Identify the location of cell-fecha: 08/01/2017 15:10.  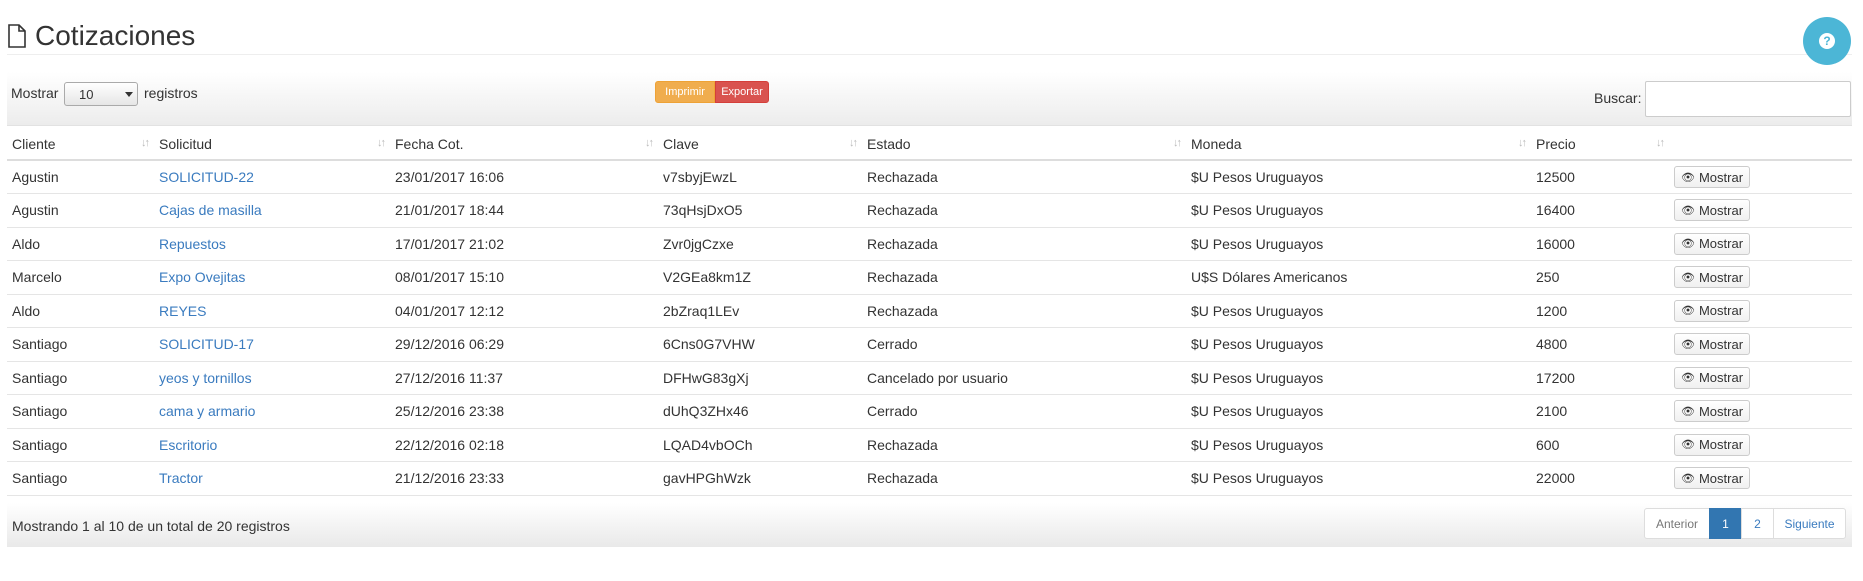
(524, 277).